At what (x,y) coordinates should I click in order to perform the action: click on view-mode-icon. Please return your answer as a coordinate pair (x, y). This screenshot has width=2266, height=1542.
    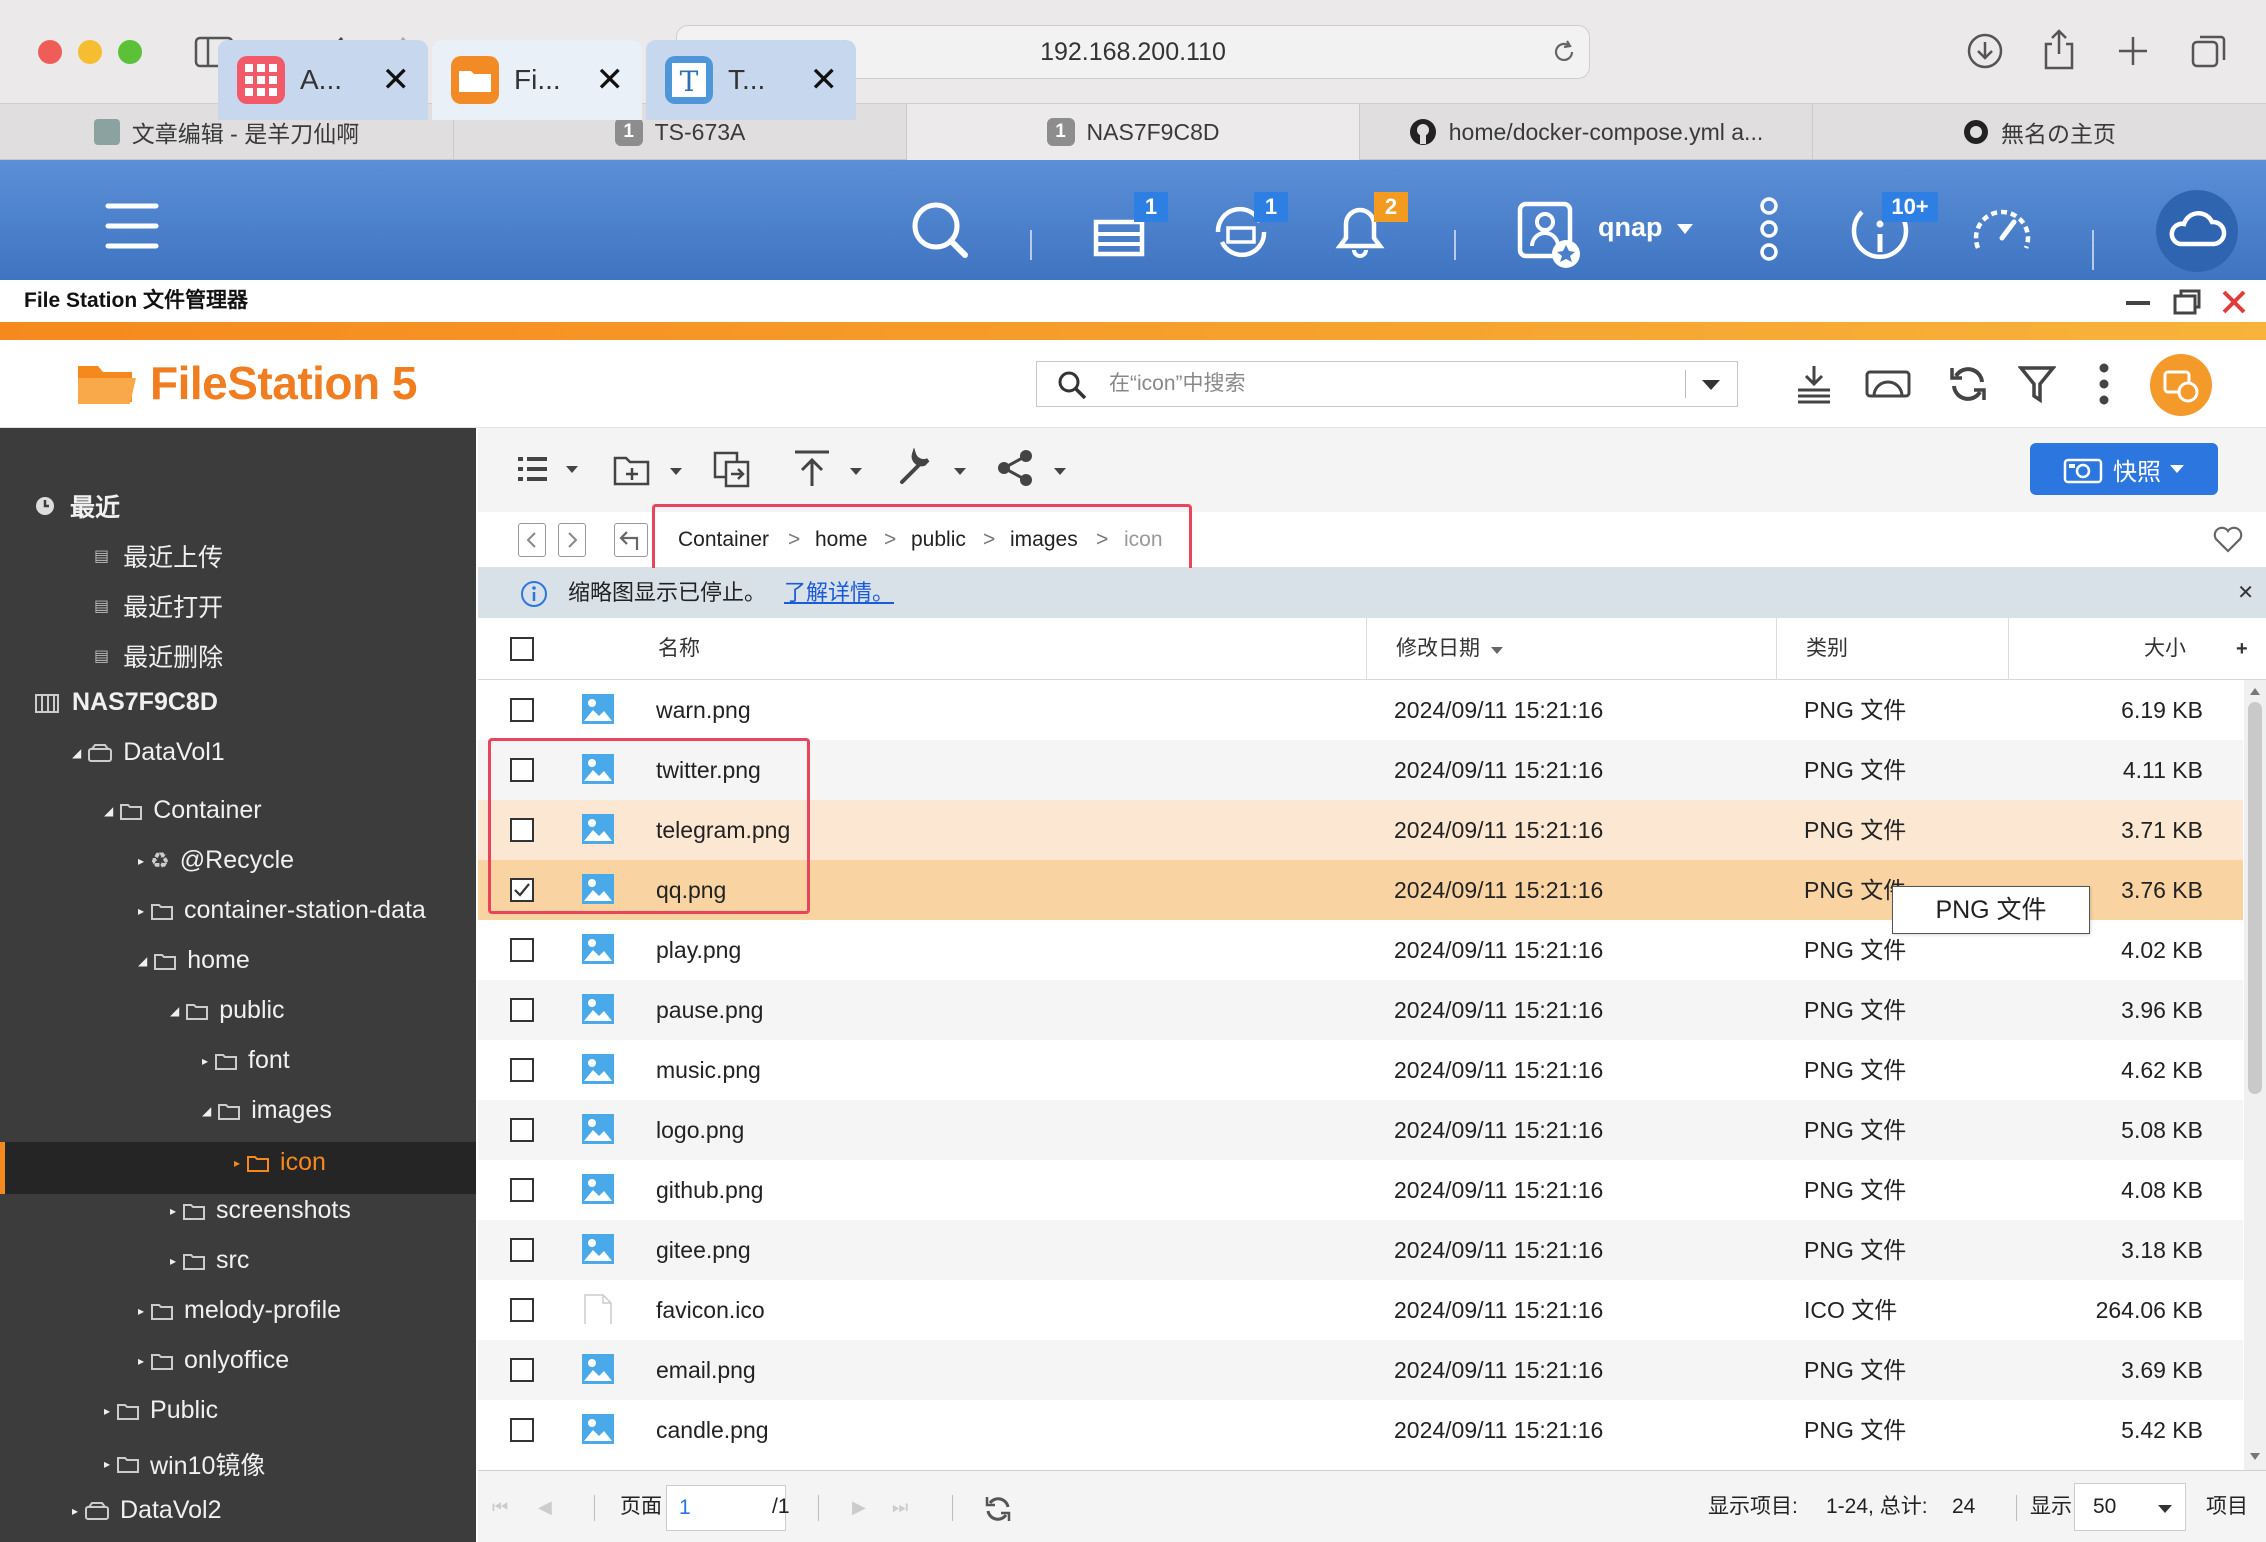
    Looking at the image, I should click on (550, 469).